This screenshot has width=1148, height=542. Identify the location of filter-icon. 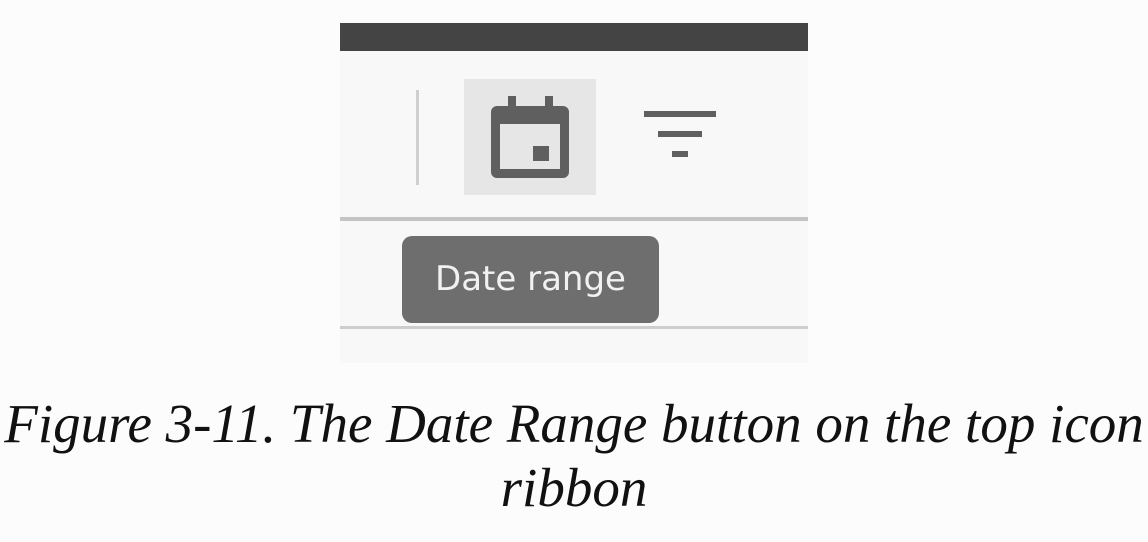
(680, 134).